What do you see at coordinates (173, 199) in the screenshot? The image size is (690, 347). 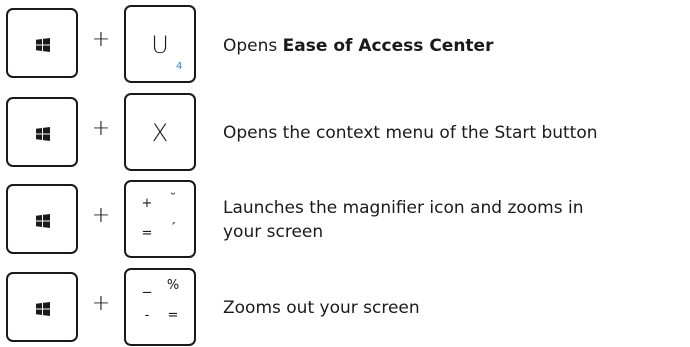 I see `key-glyph-top-right: ˘` at bounding box center [173, 199].